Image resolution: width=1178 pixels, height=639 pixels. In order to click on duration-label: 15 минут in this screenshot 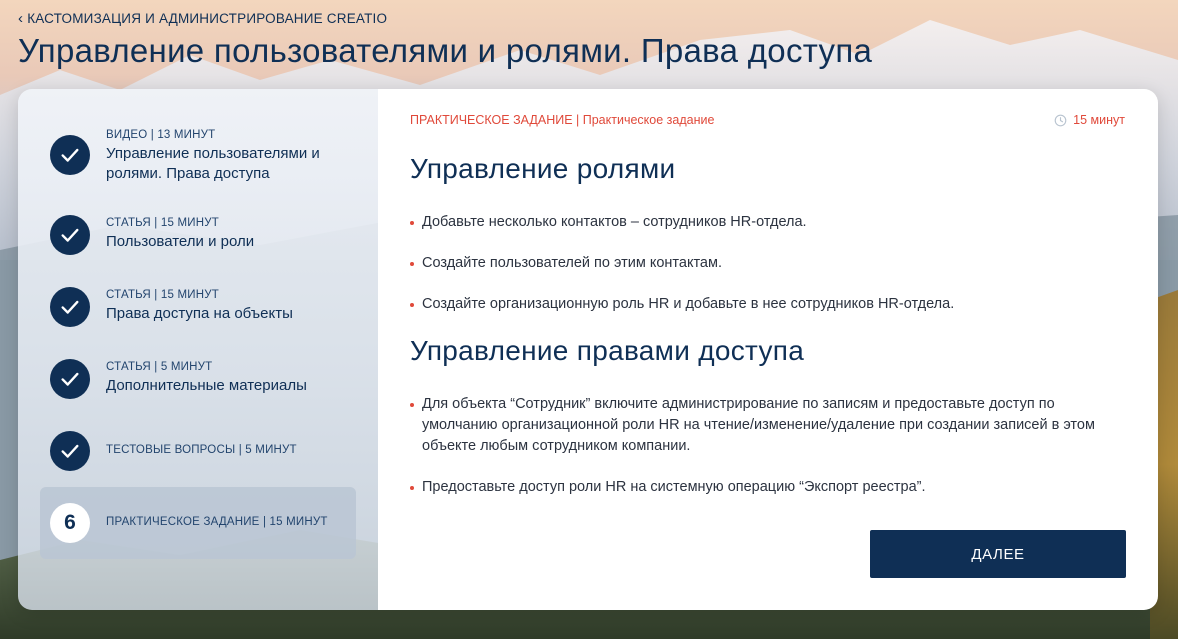, I will do `click(1099, 120)`.